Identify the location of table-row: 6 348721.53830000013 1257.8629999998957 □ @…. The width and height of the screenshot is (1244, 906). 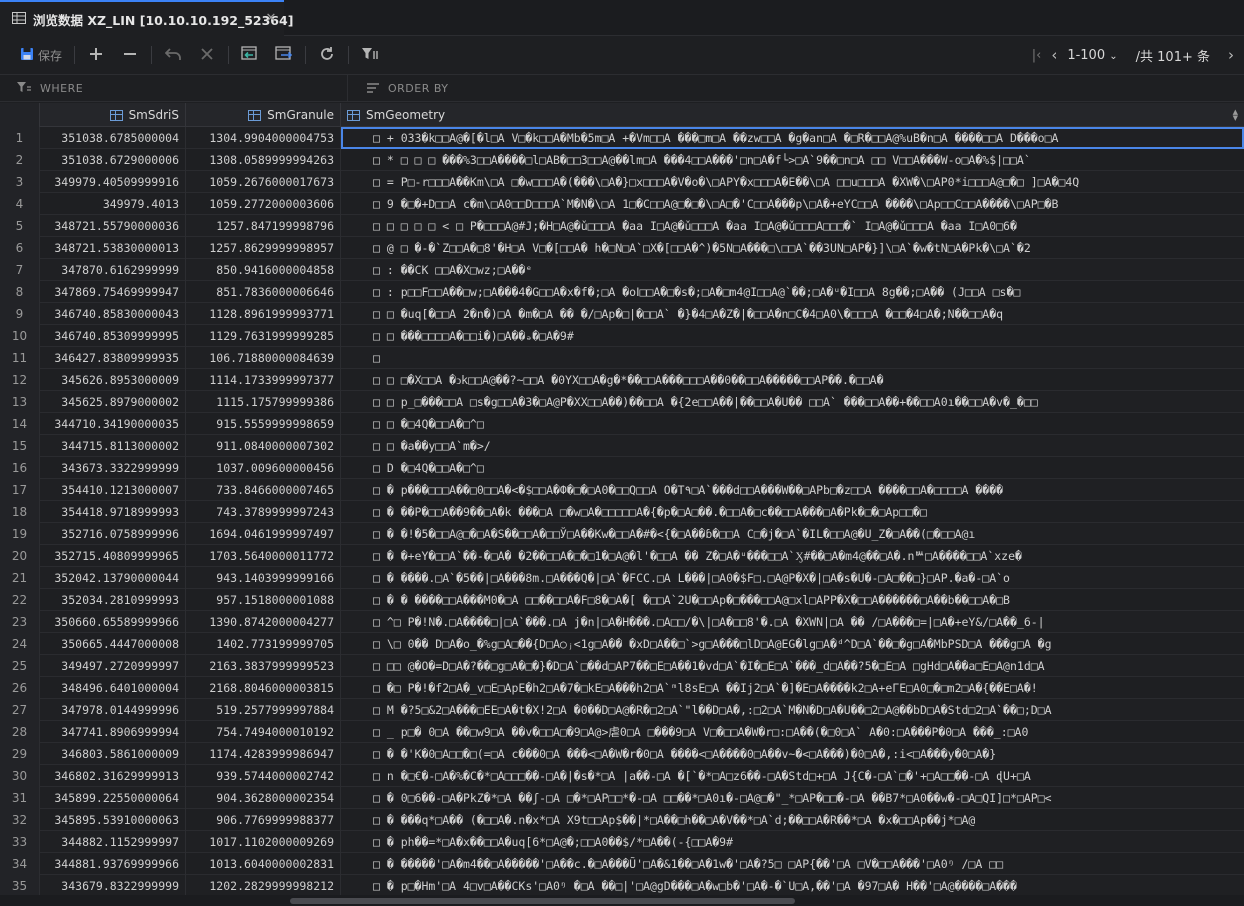
(622, 248).